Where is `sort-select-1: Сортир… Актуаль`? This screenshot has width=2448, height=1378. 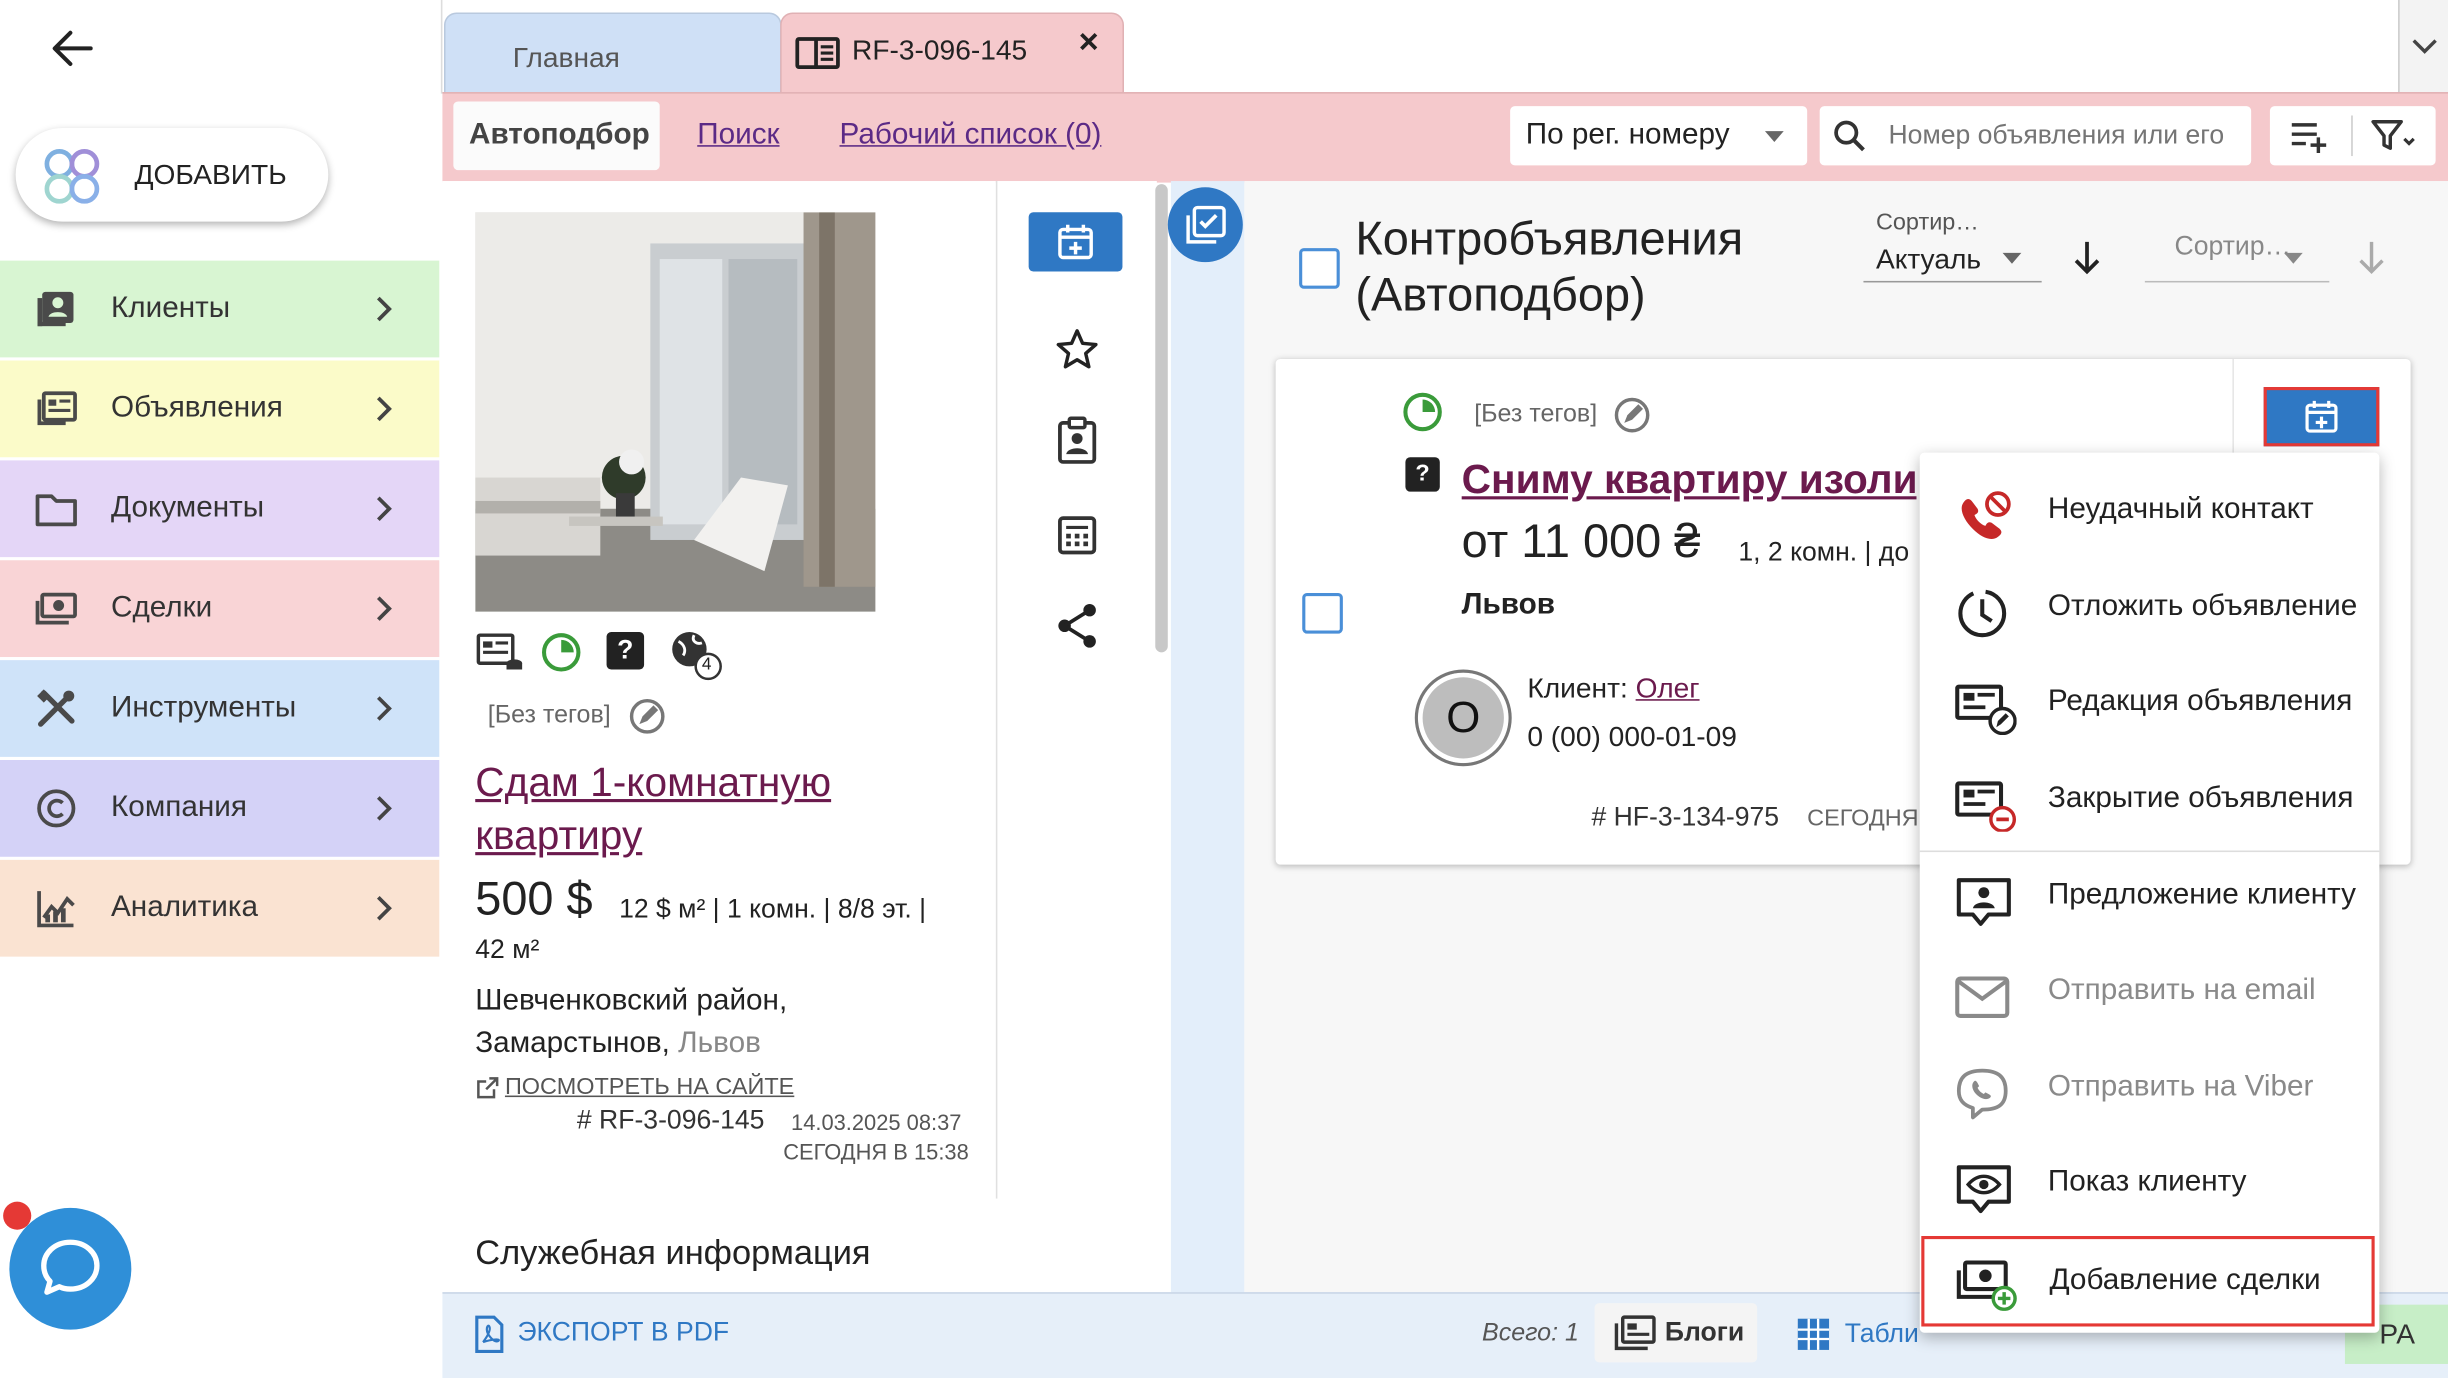 sort-select-1: Сортир… Актуаль is located at coordinates (1952, 246).